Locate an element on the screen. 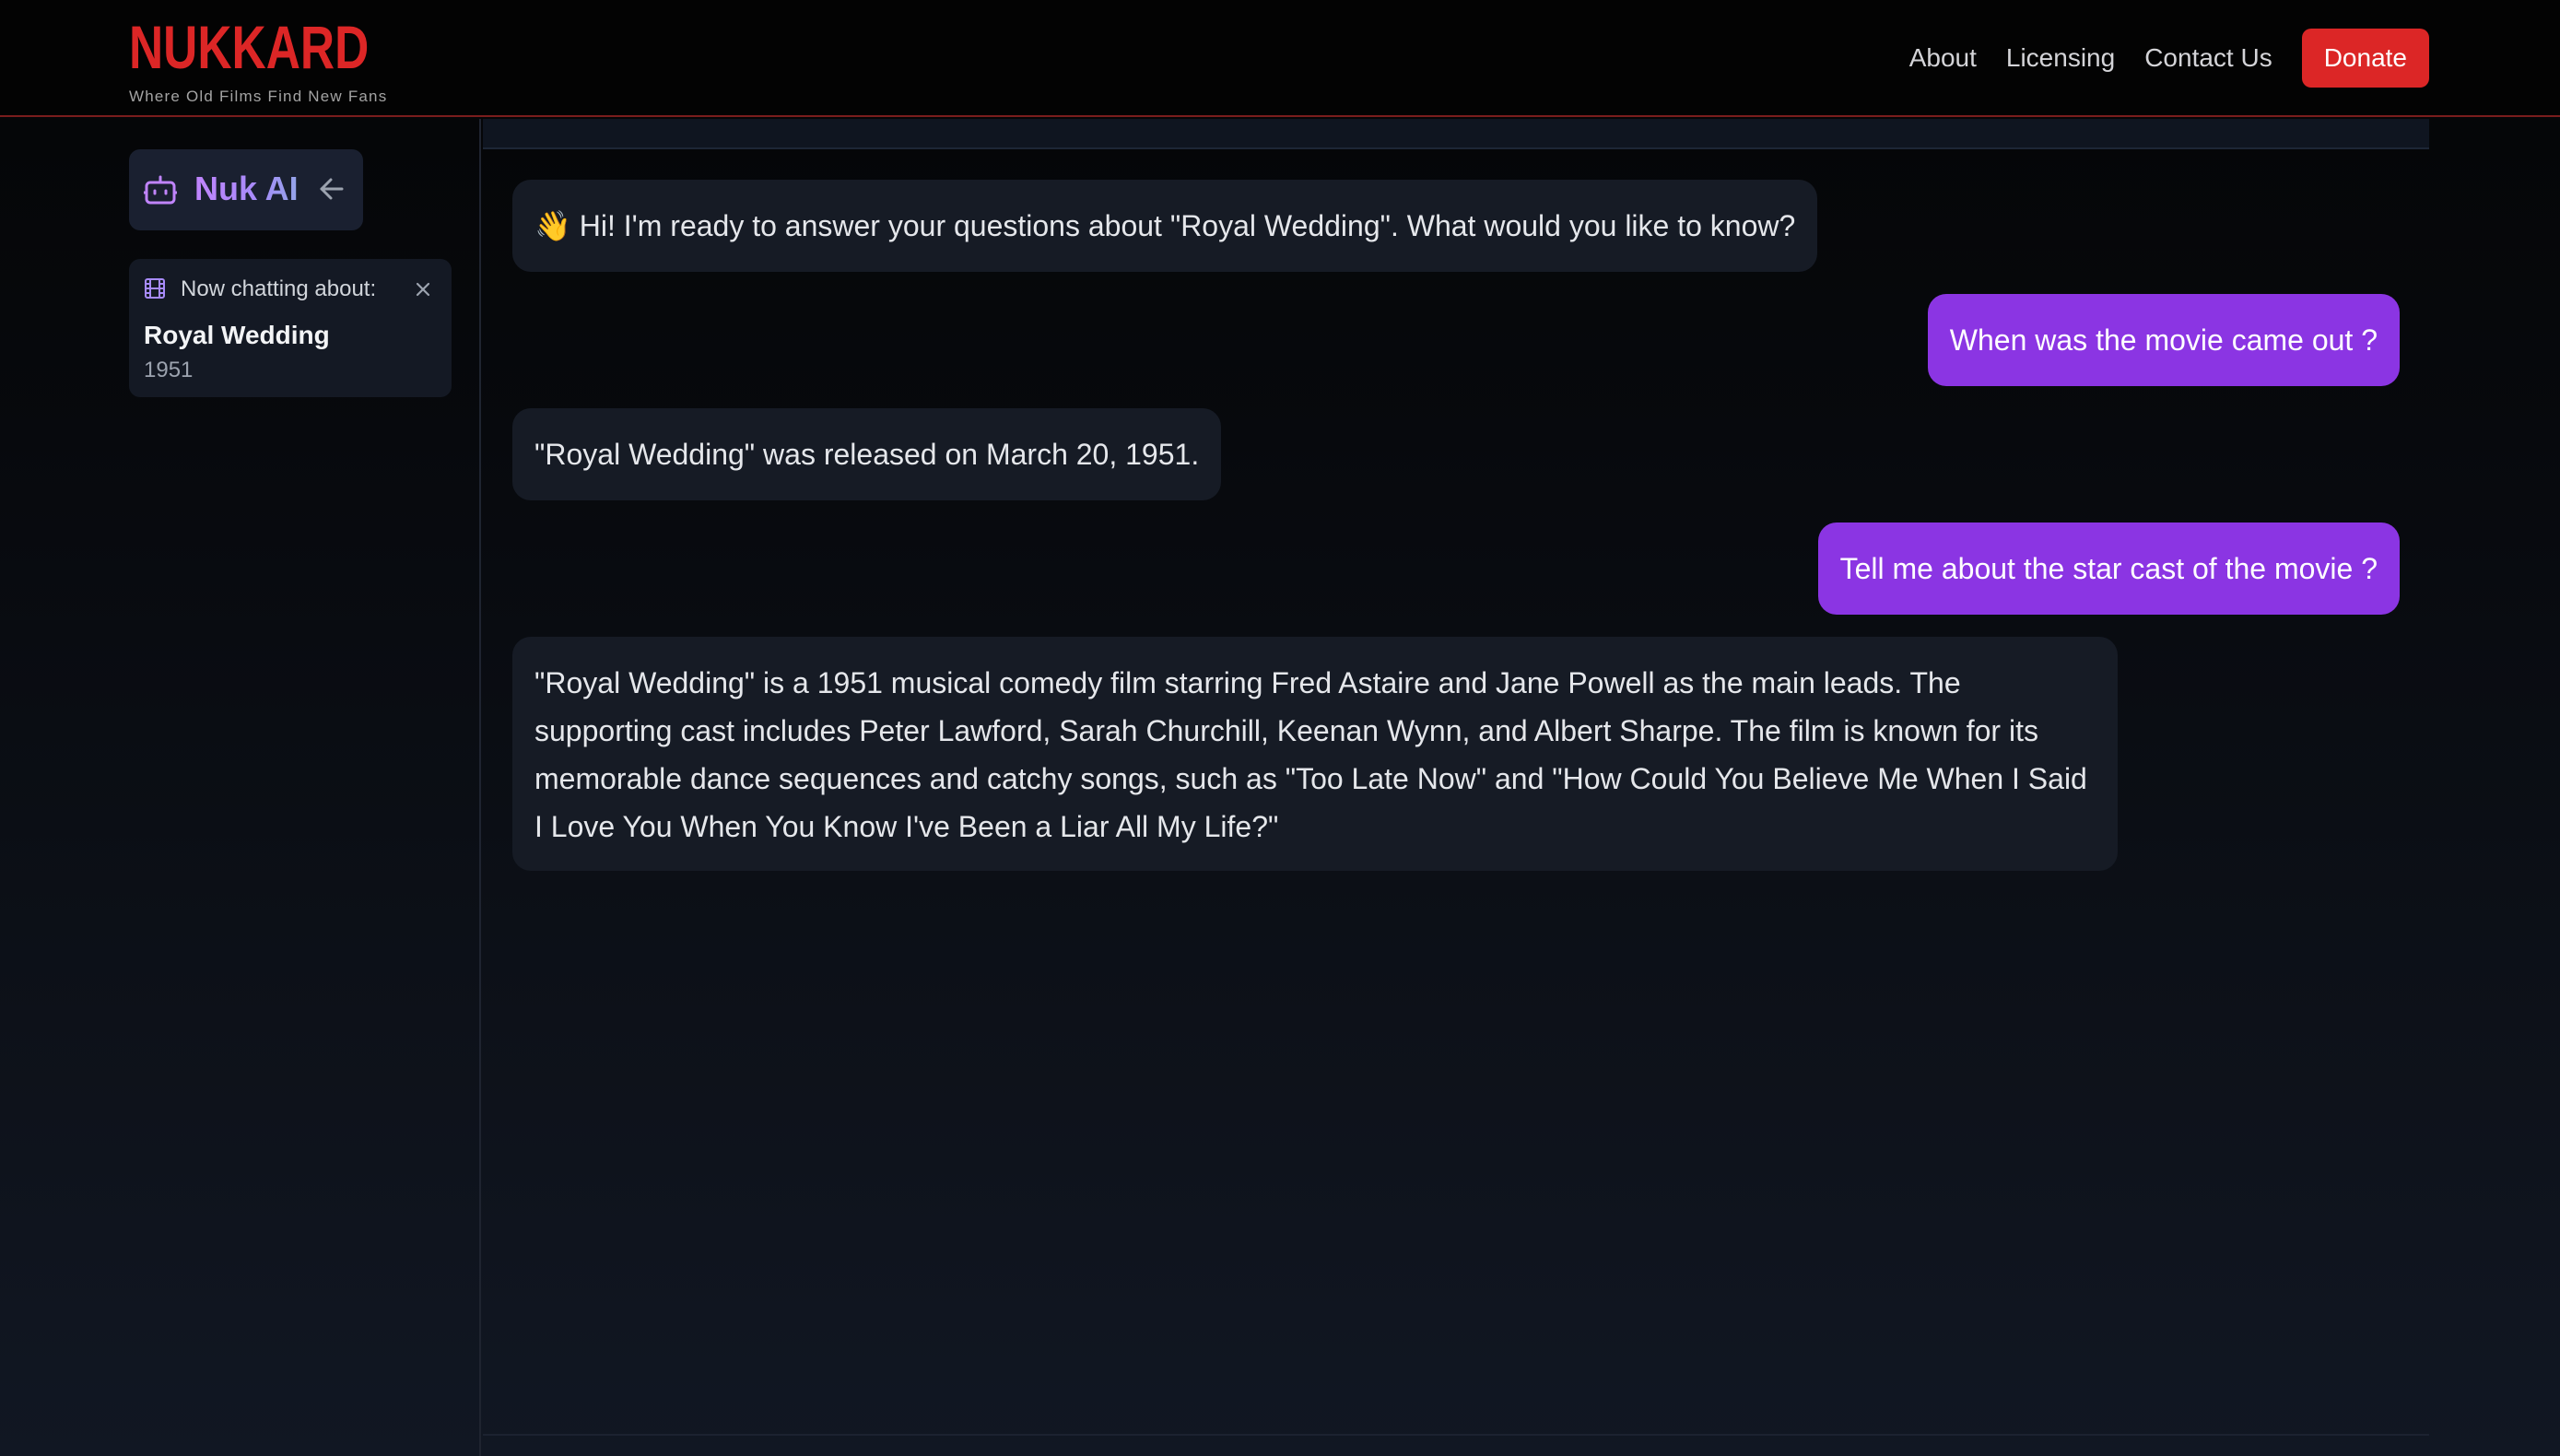  robot-icon is located at coordinates (160, 190).